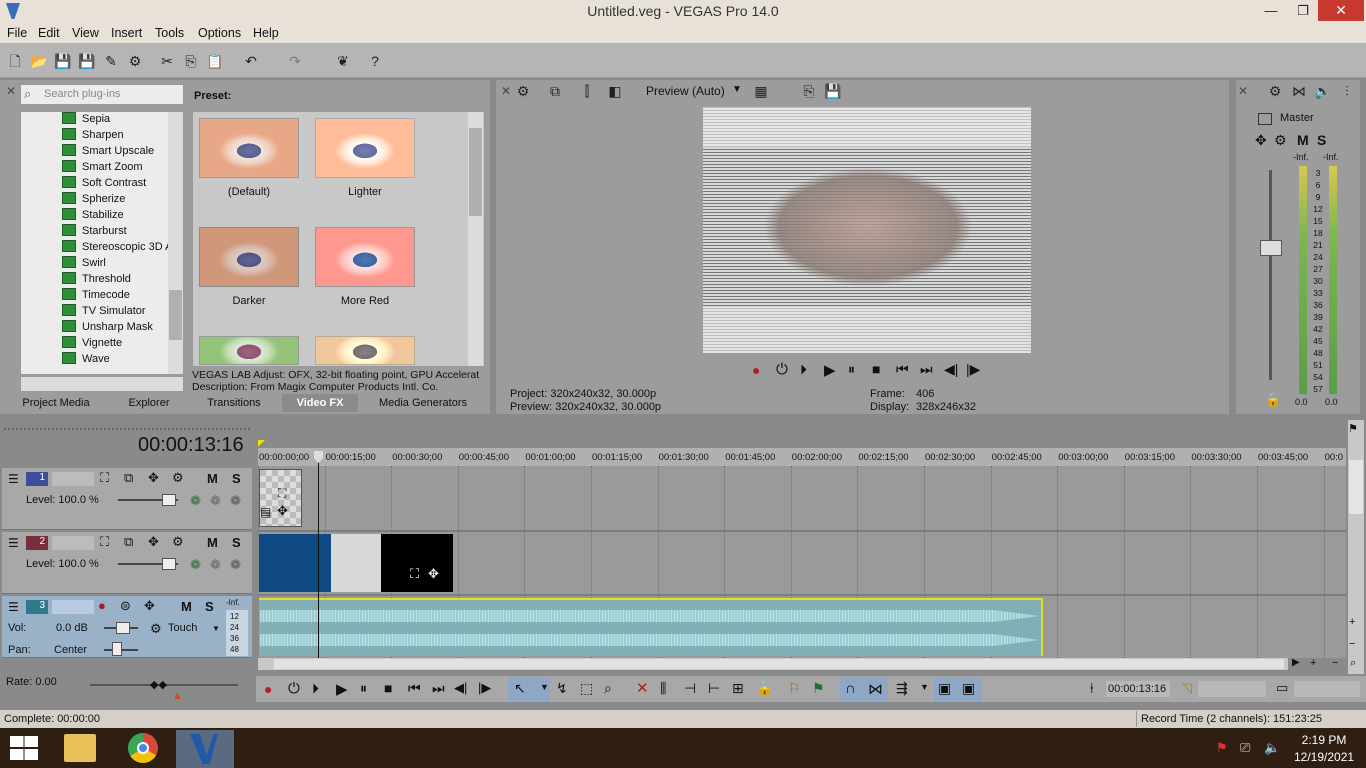 The width and height of the screenshot is (1366, 768). What do you see at coordinates (104, 183) in the screenshot?
I see `tree-item: Soft Contrast` at bounding box center [104, 183].